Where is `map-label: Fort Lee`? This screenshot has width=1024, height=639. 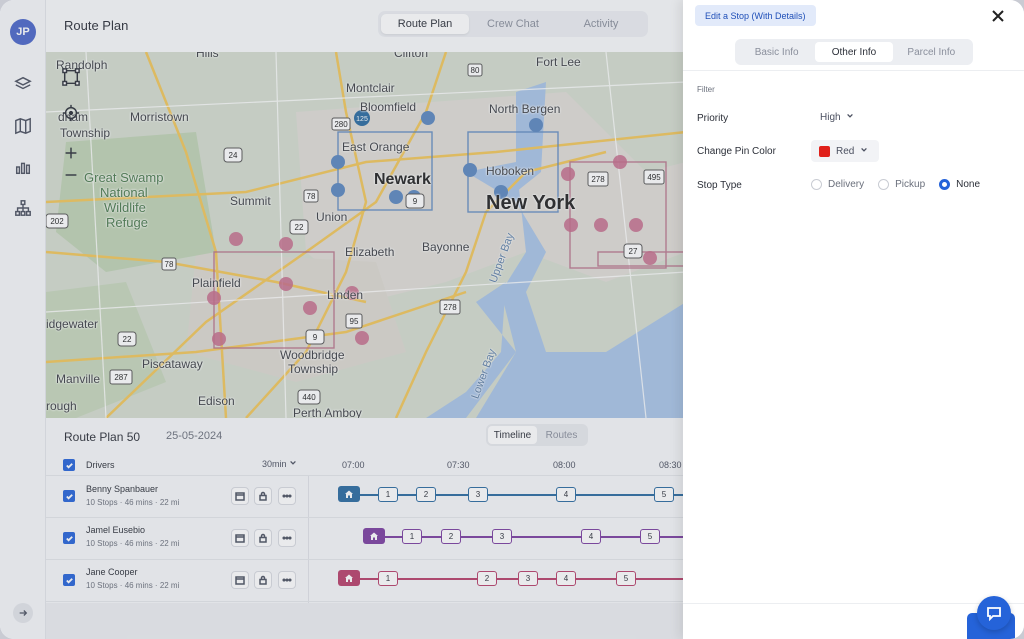
map-label: Fort Lee is located at coordinates (558, 62).